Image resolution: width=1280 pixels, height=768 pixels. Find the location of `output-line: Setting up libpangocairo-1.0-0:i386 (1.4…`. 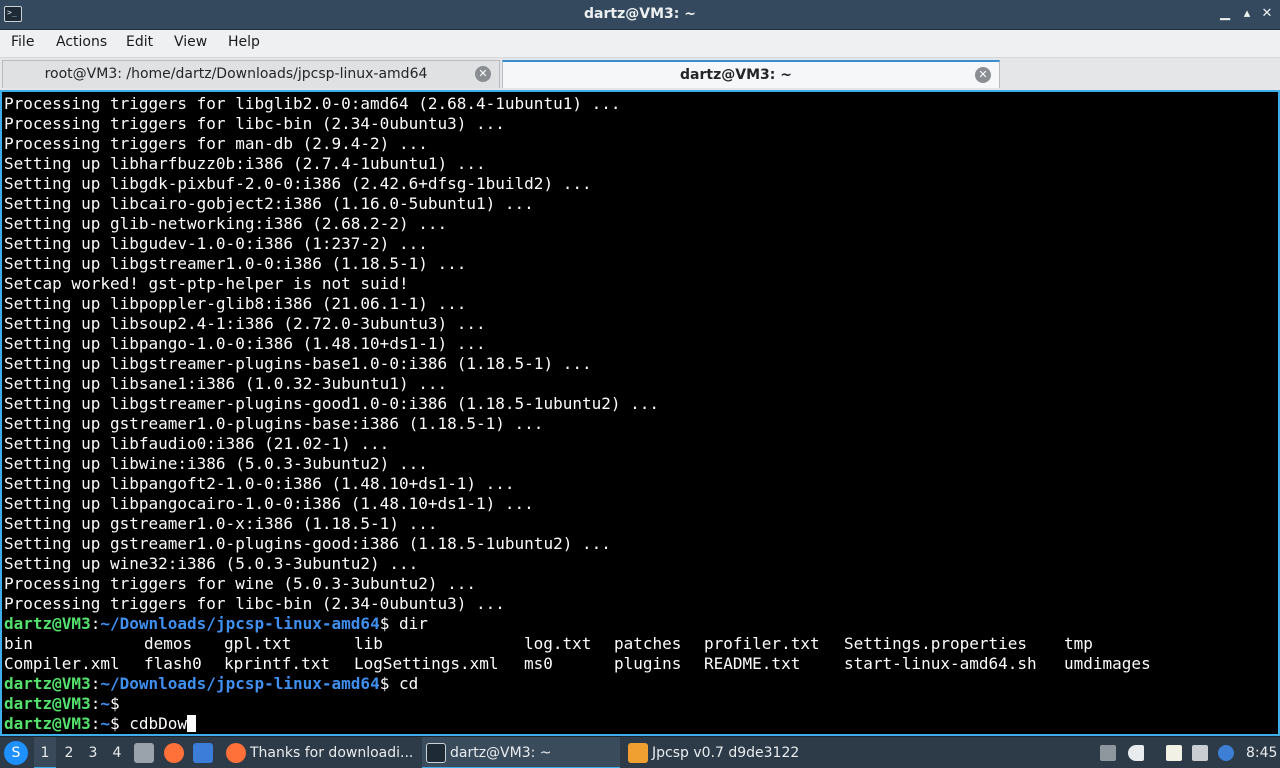

output-line: Setting up libpangocairo-1.0-0:i386 (1.4… is located at coordinates (269, 503).